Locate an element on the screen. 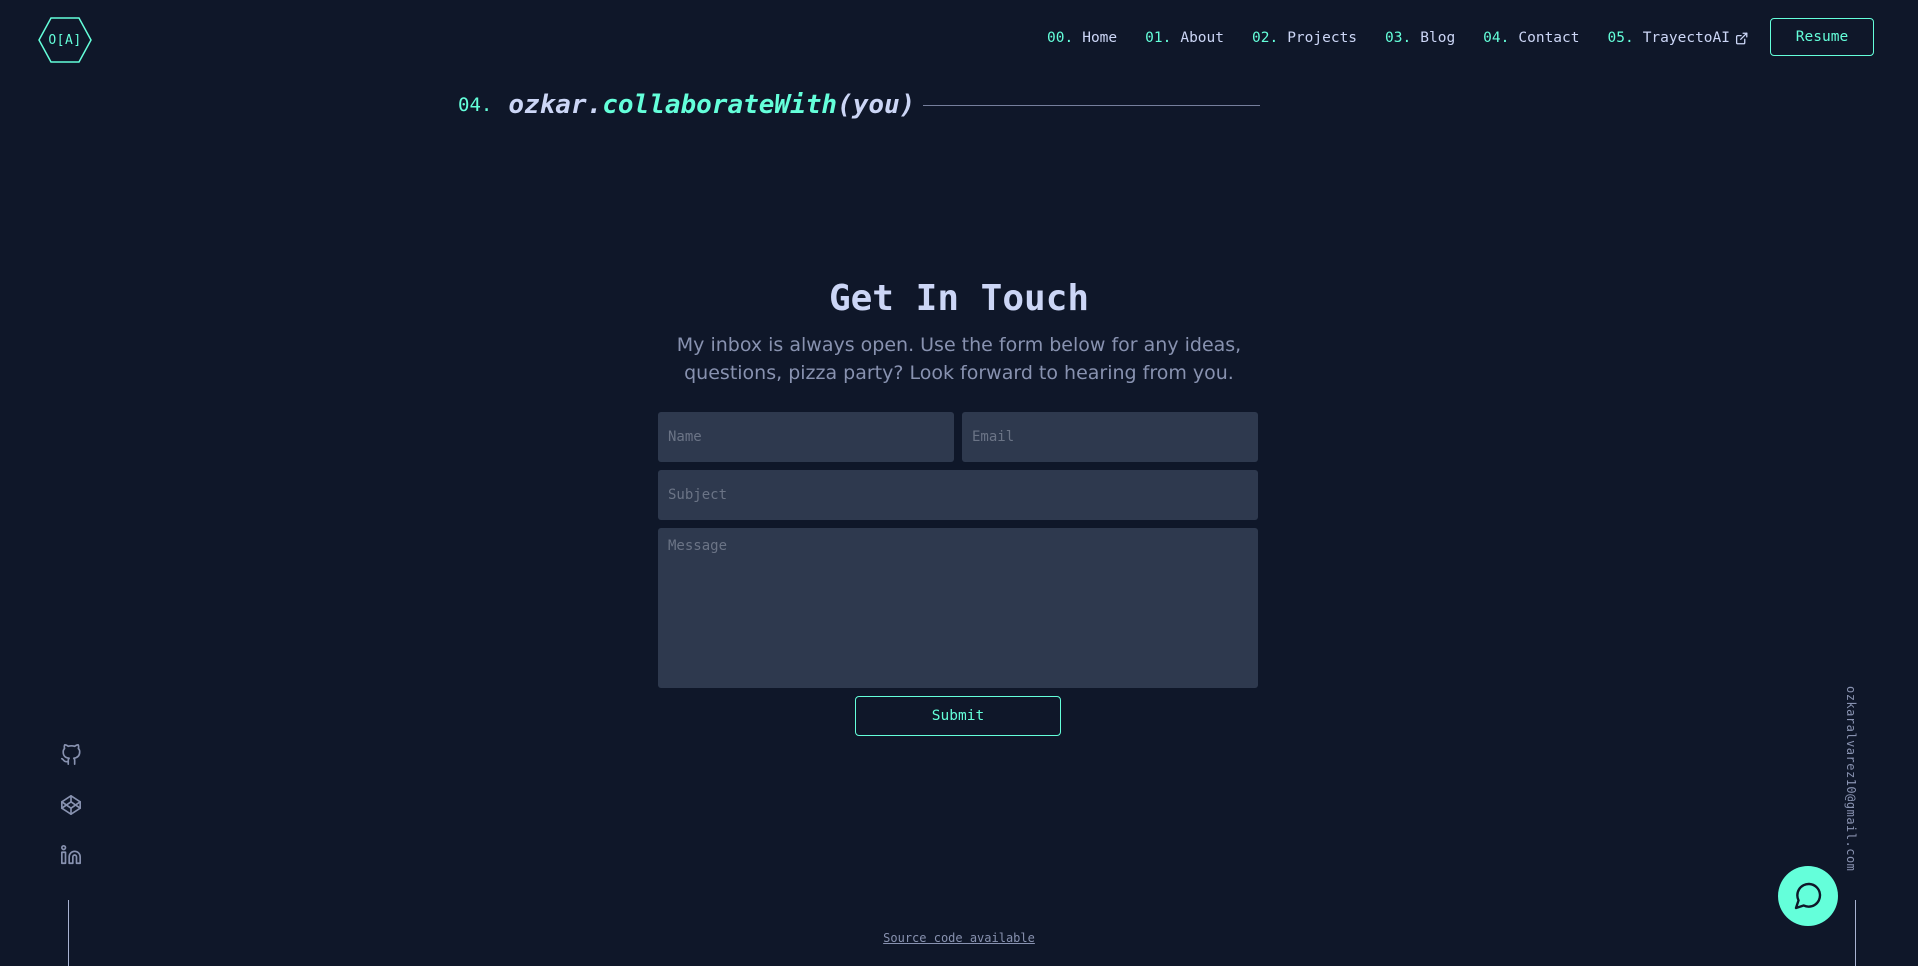 This screenshot has height=966, width=1918. github-link is located at coordinates (72, 756).